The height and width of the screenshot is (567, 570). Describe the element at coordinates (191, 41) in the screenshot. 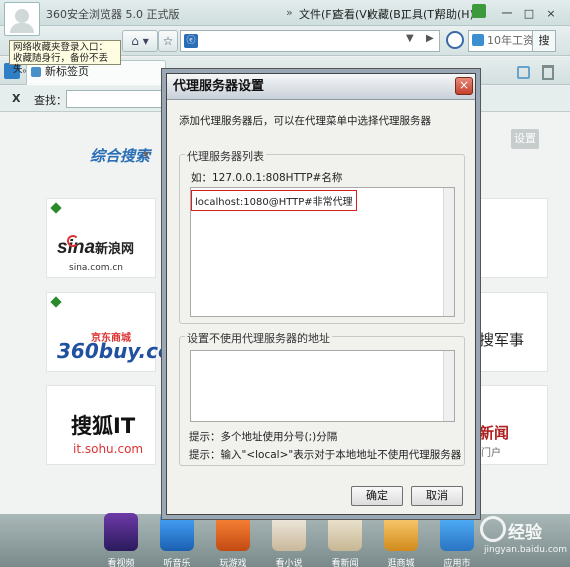

I see `page-icon: ⓔ` at that location.